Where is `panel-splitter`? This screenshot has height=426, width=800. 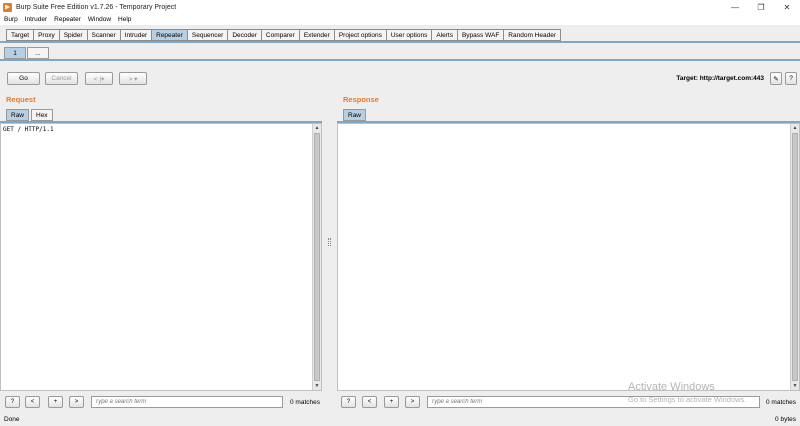 panel-splitter is located at coordinates (329, 241).